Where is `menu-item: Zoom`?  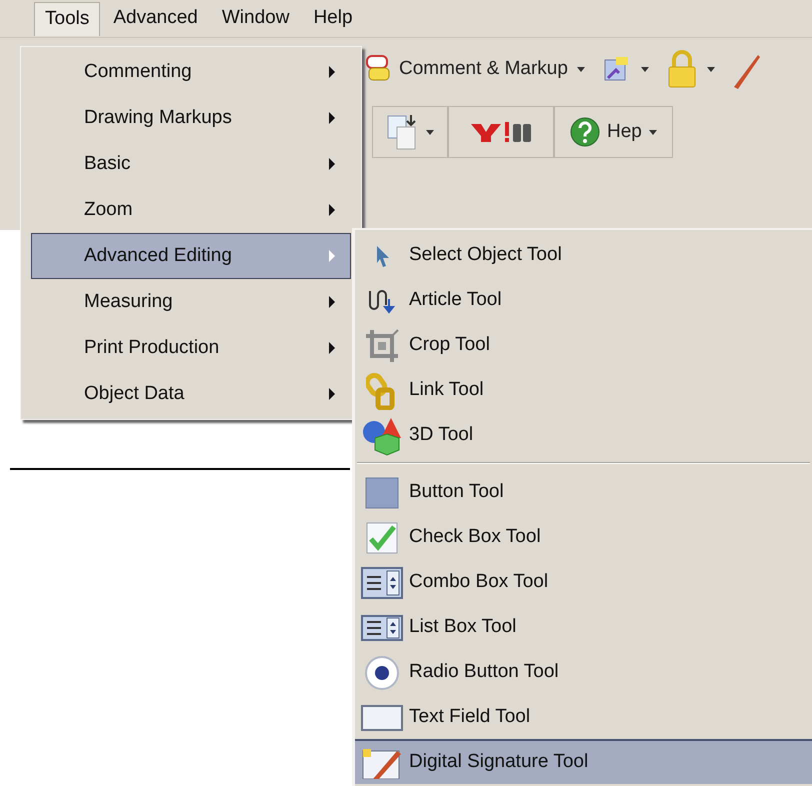
menu-item: Zoom is located at coordinates (191, 210).